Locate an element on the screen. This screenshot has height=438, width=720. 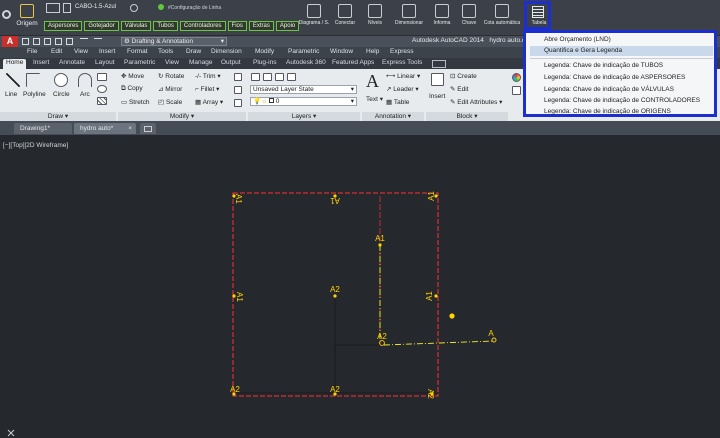
menu-item-abre-orcamento: Abre Orçamento (LND) is located at coordinates (621, 40).